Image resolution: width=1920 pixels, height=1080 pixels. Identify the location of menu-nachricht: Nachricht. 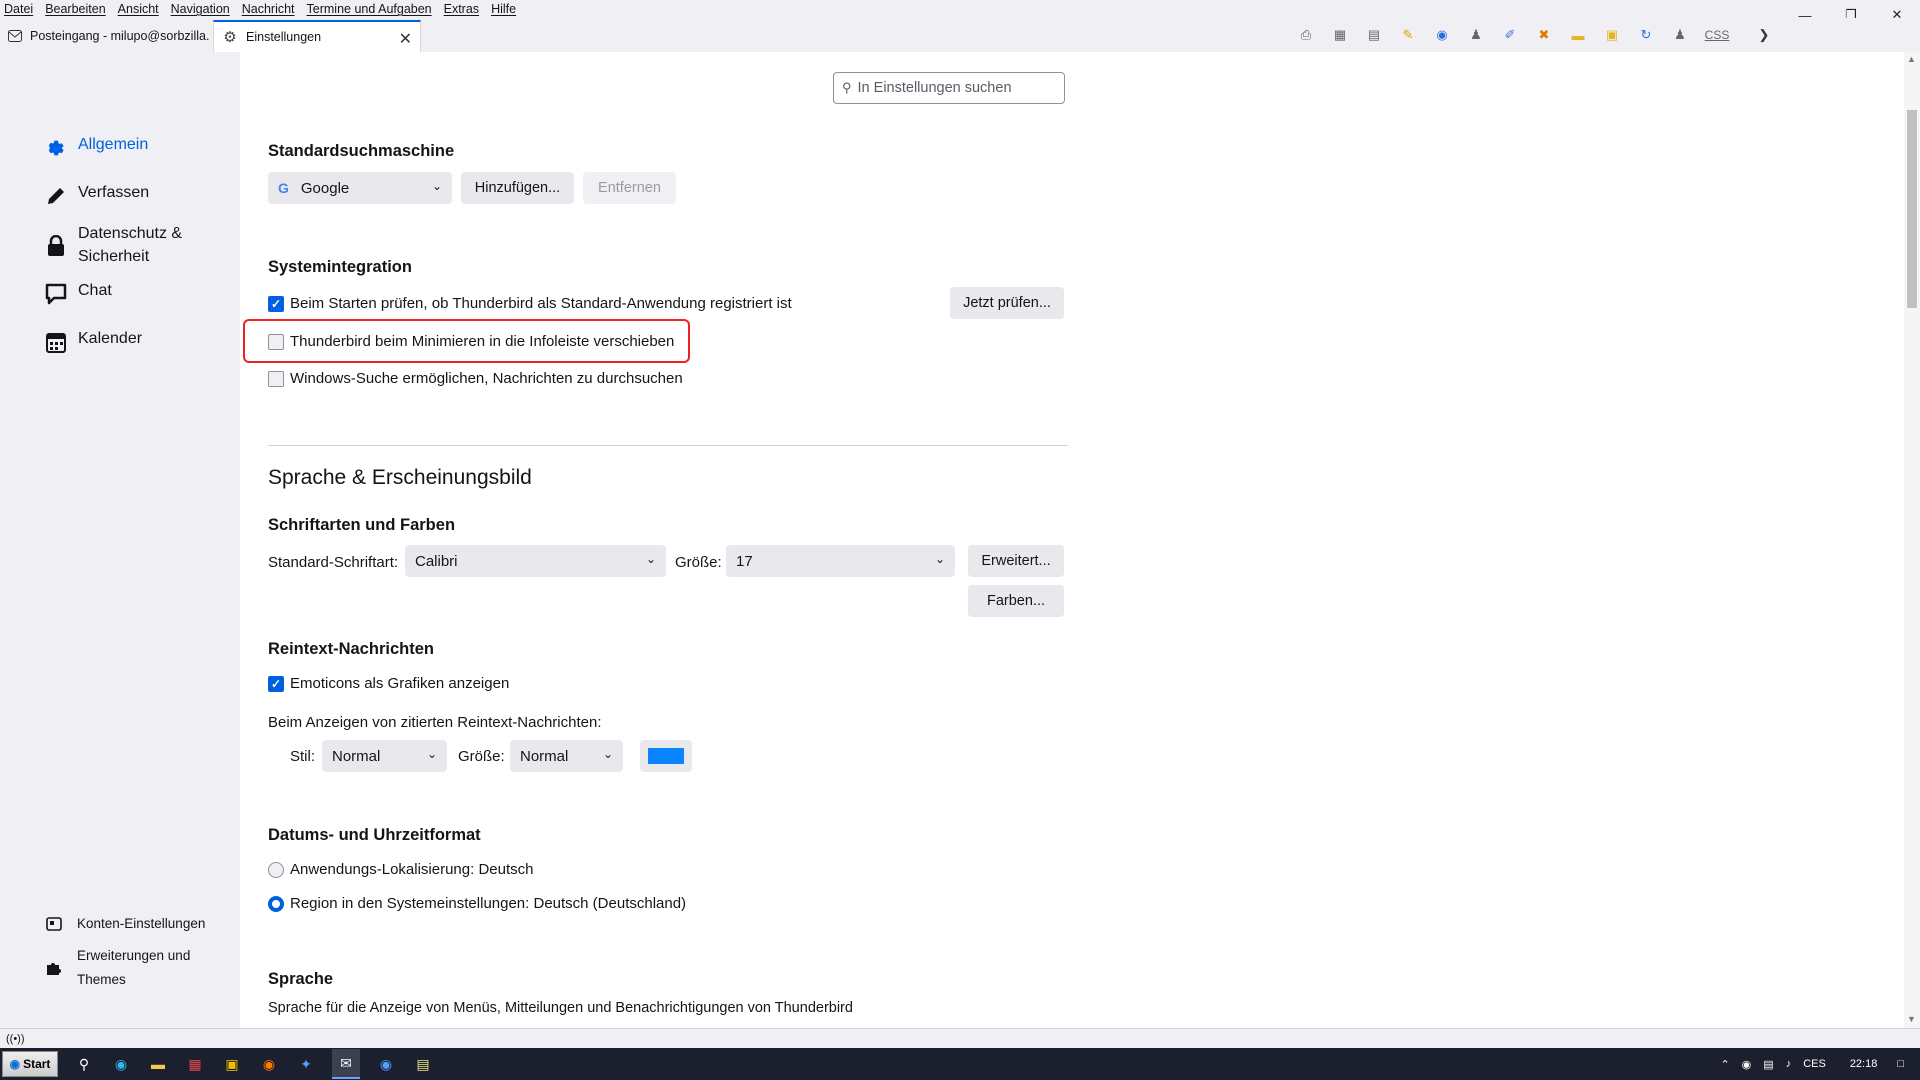
(268, 9).